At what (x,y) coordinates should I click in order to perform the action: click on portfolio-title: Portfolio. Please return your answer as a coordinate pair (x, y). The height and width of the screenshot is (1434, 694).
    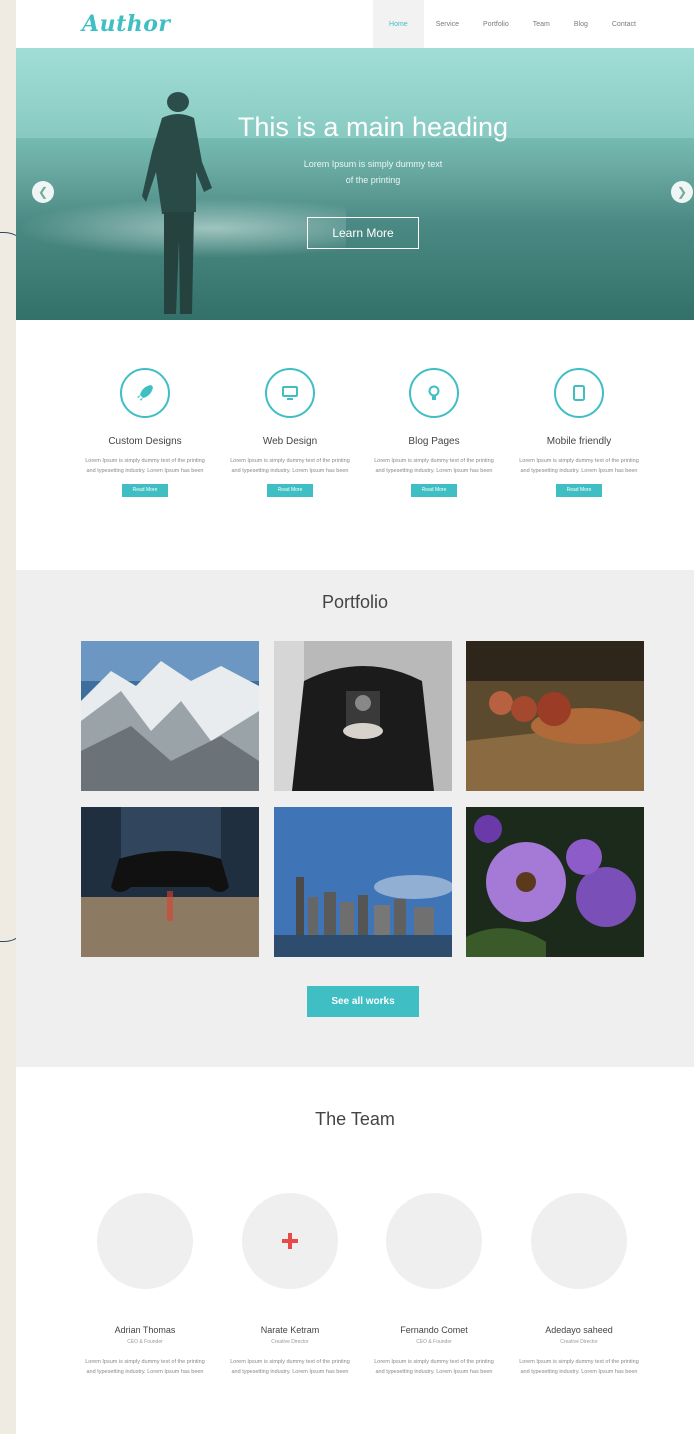
    Looking at the image, I should click on (355, 602).